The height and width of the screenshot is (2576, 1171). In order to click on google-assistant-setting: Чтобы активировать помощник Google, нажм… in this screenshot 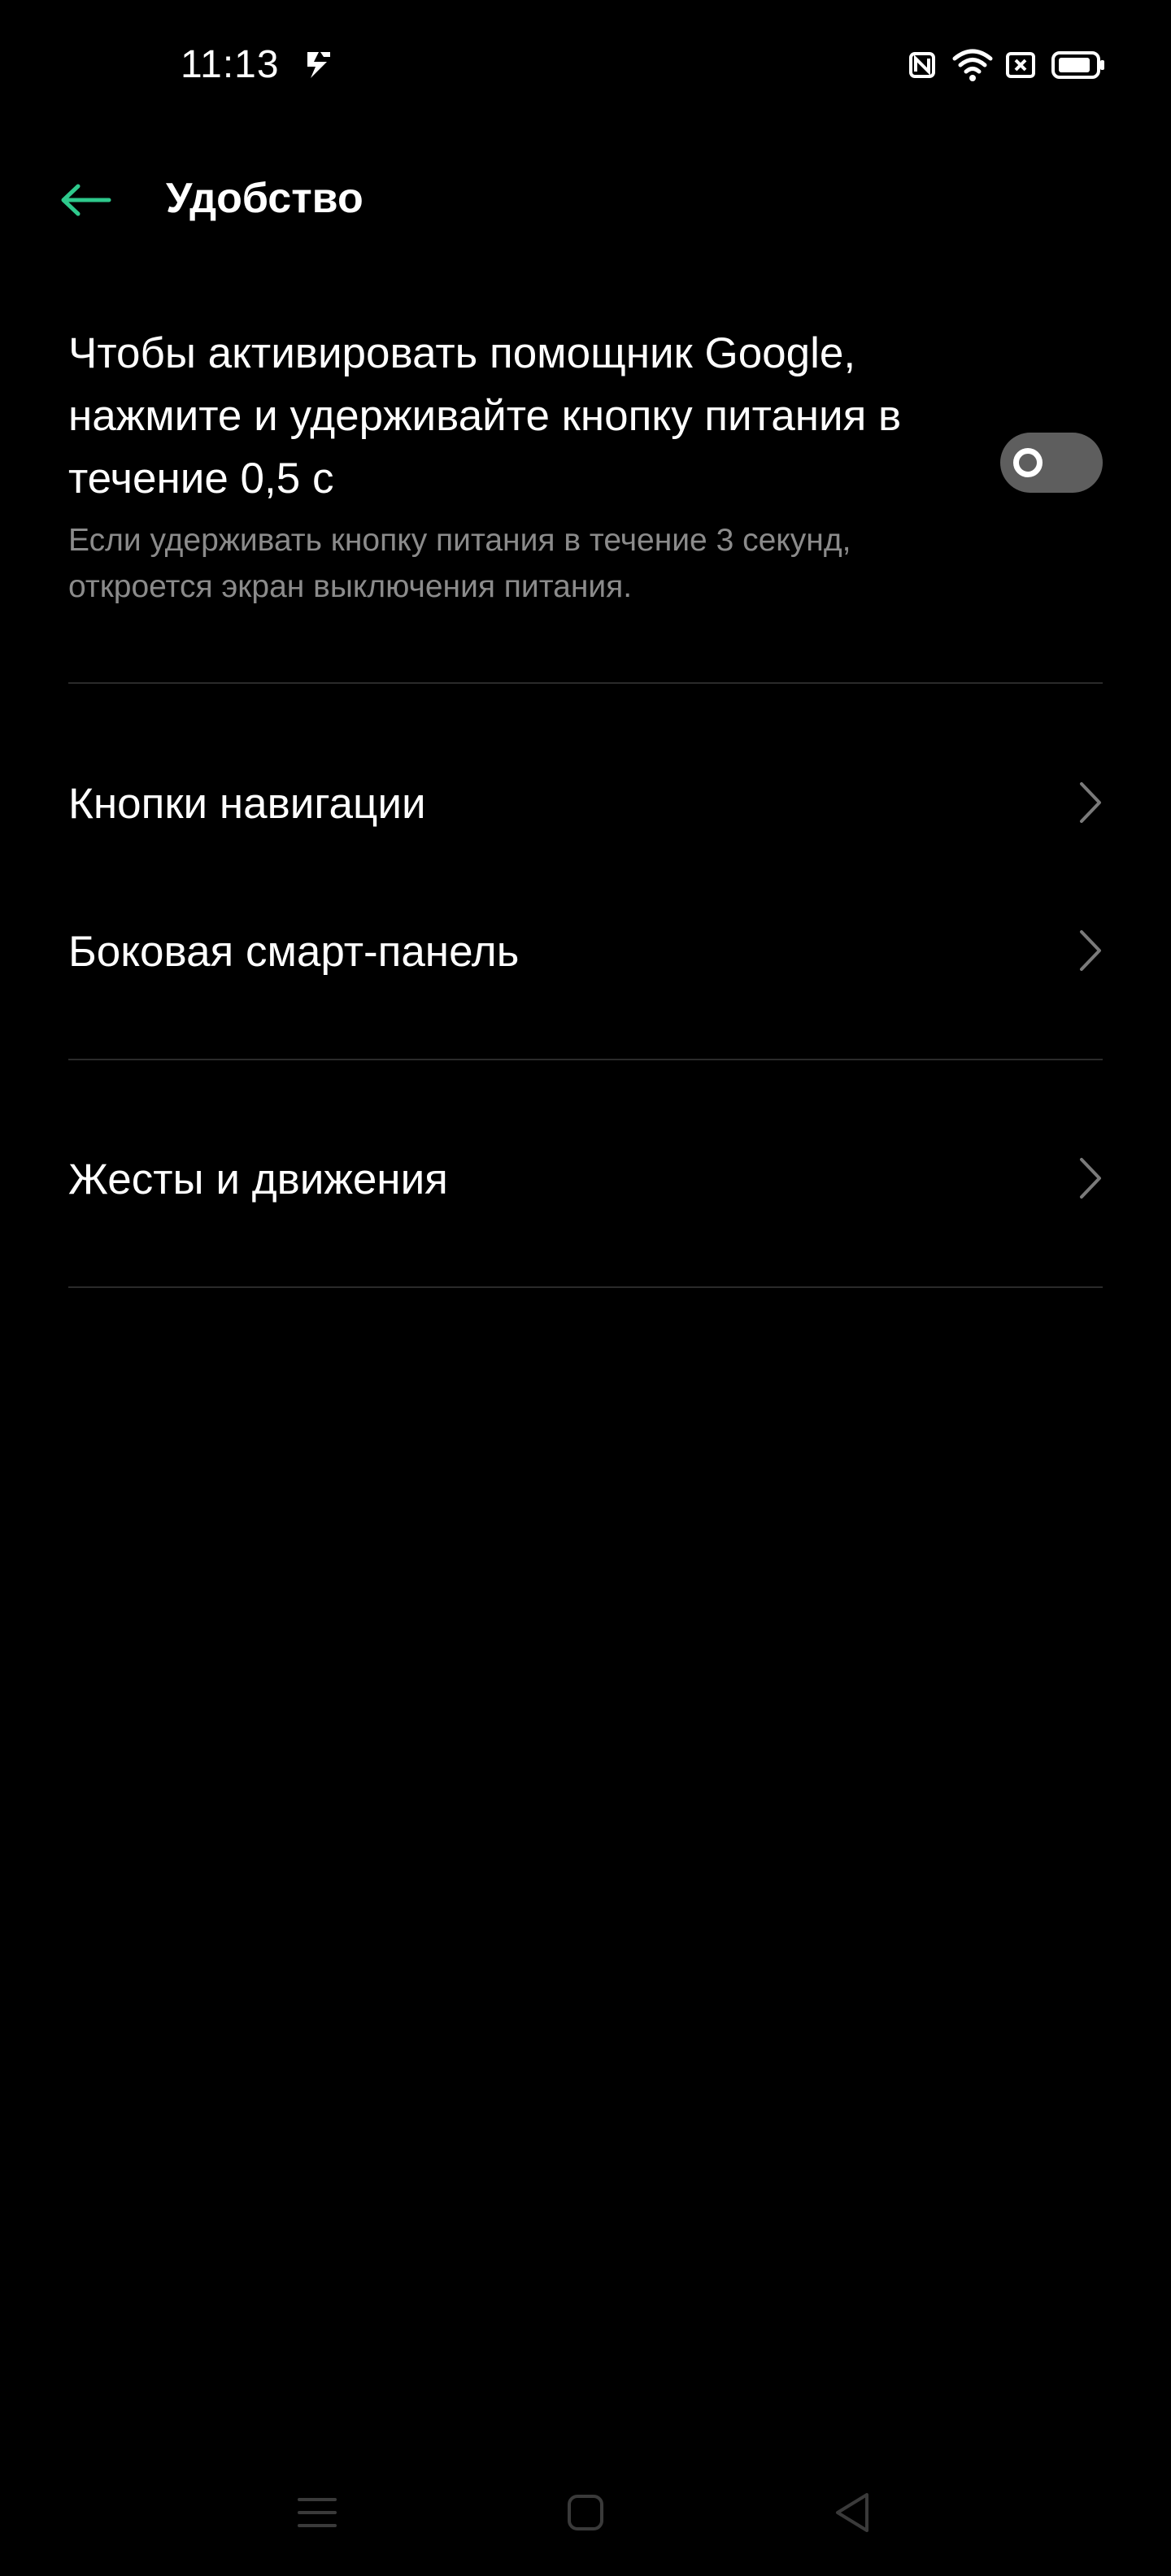, I will do `click(585, 477)`.